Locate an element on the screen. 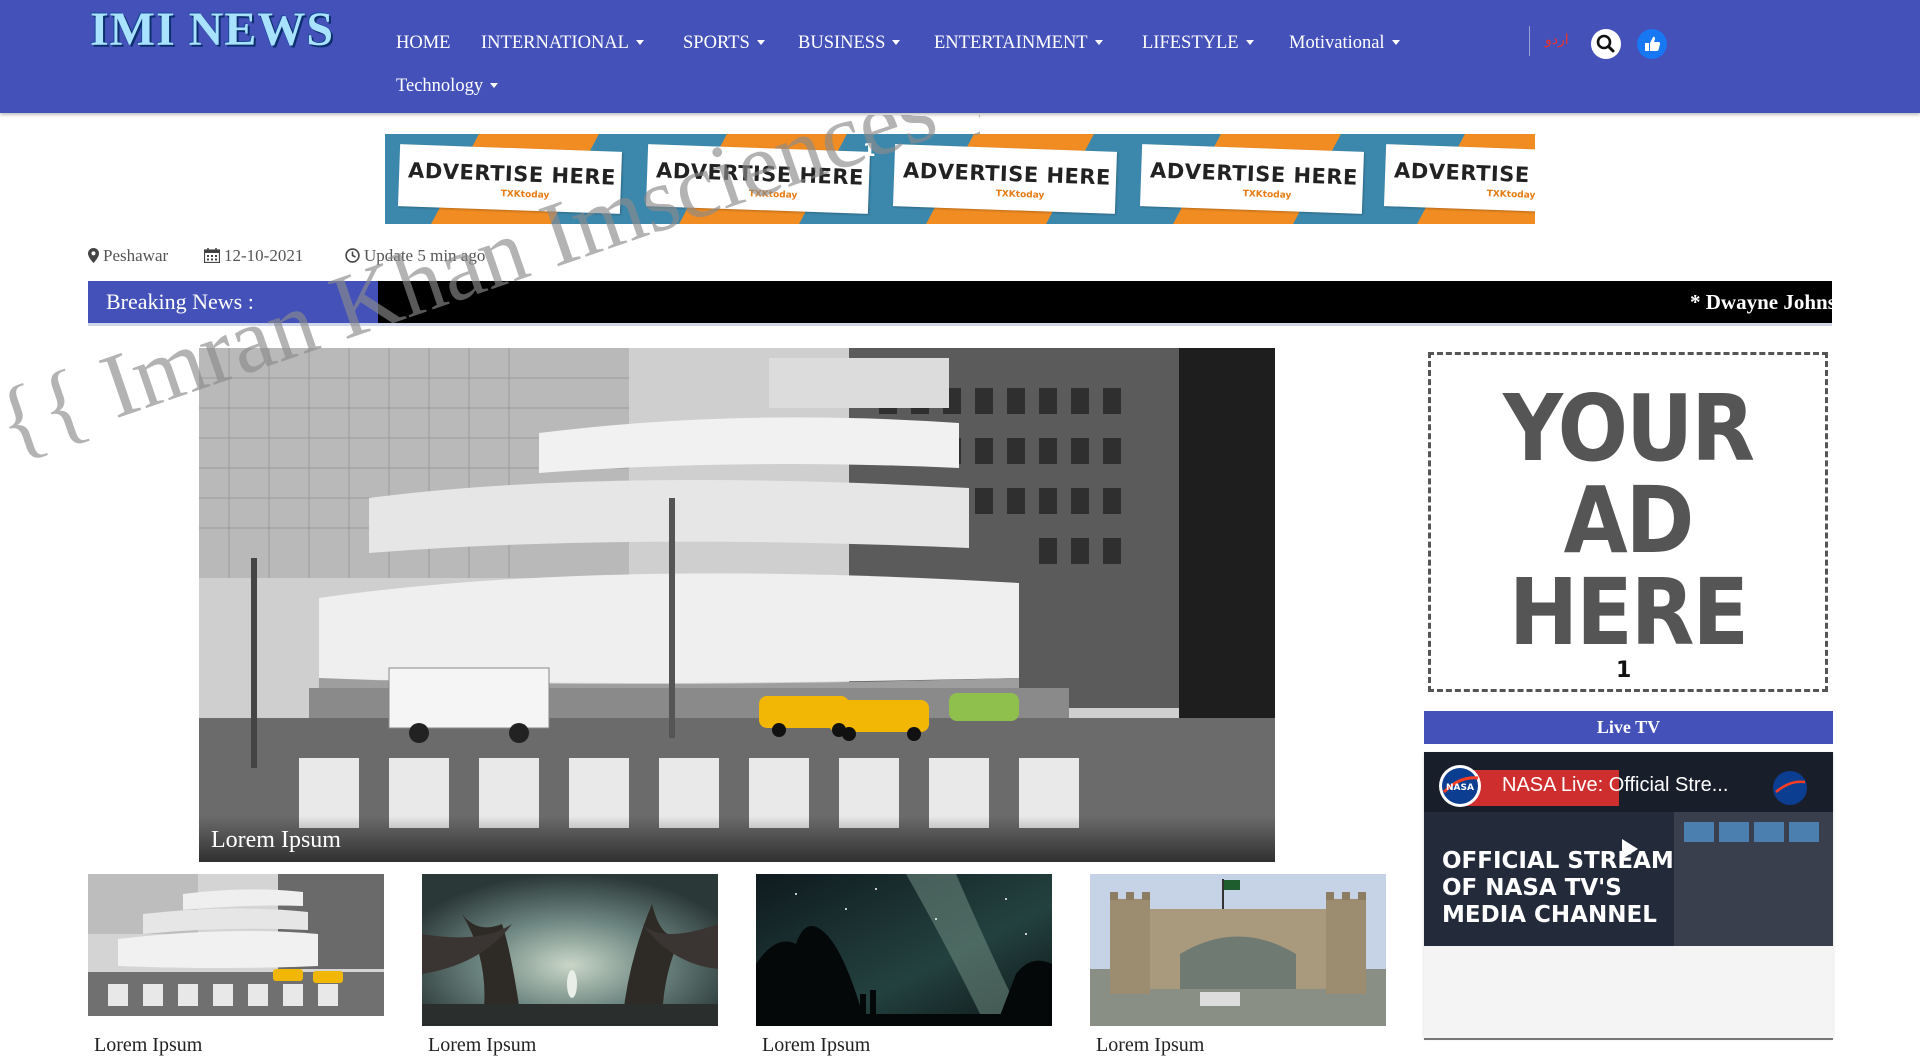 Image resolution: width=1920 pixels, height=1057 pixels. search-icon is located at coordinates (1605, 43).